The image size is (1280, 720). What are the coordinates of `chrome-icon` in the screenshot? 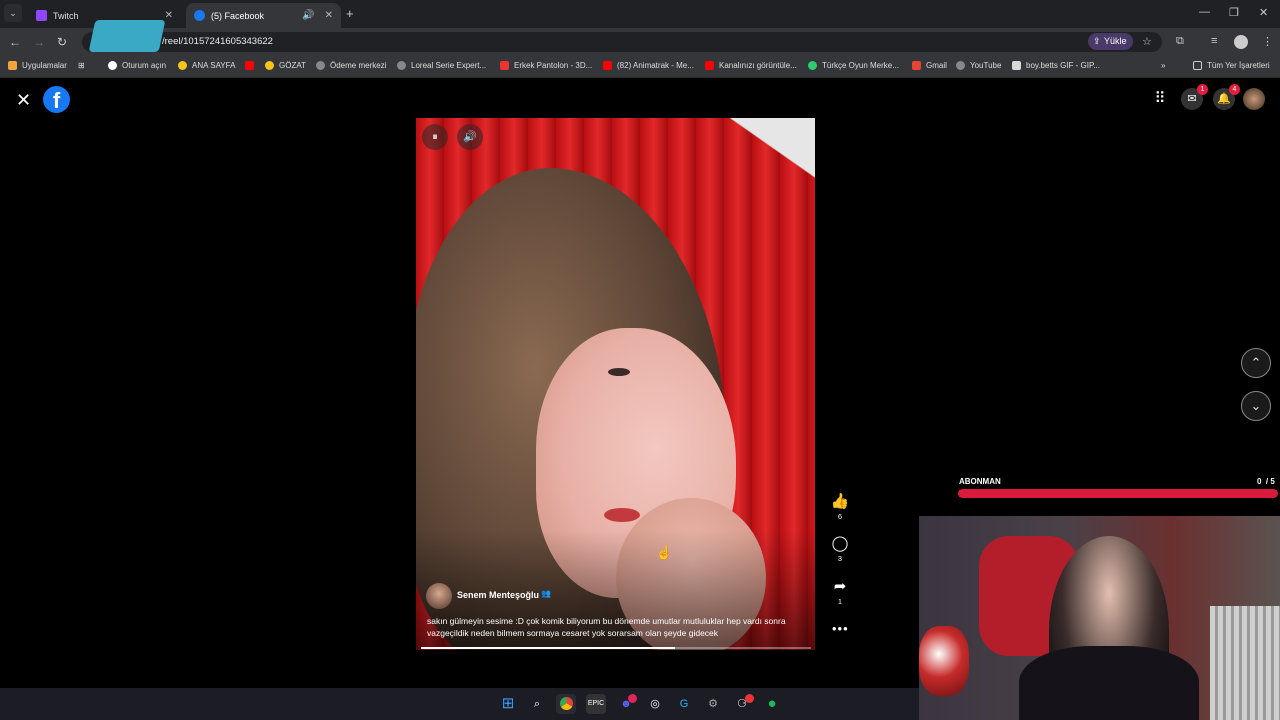 It's located at (566, 704).